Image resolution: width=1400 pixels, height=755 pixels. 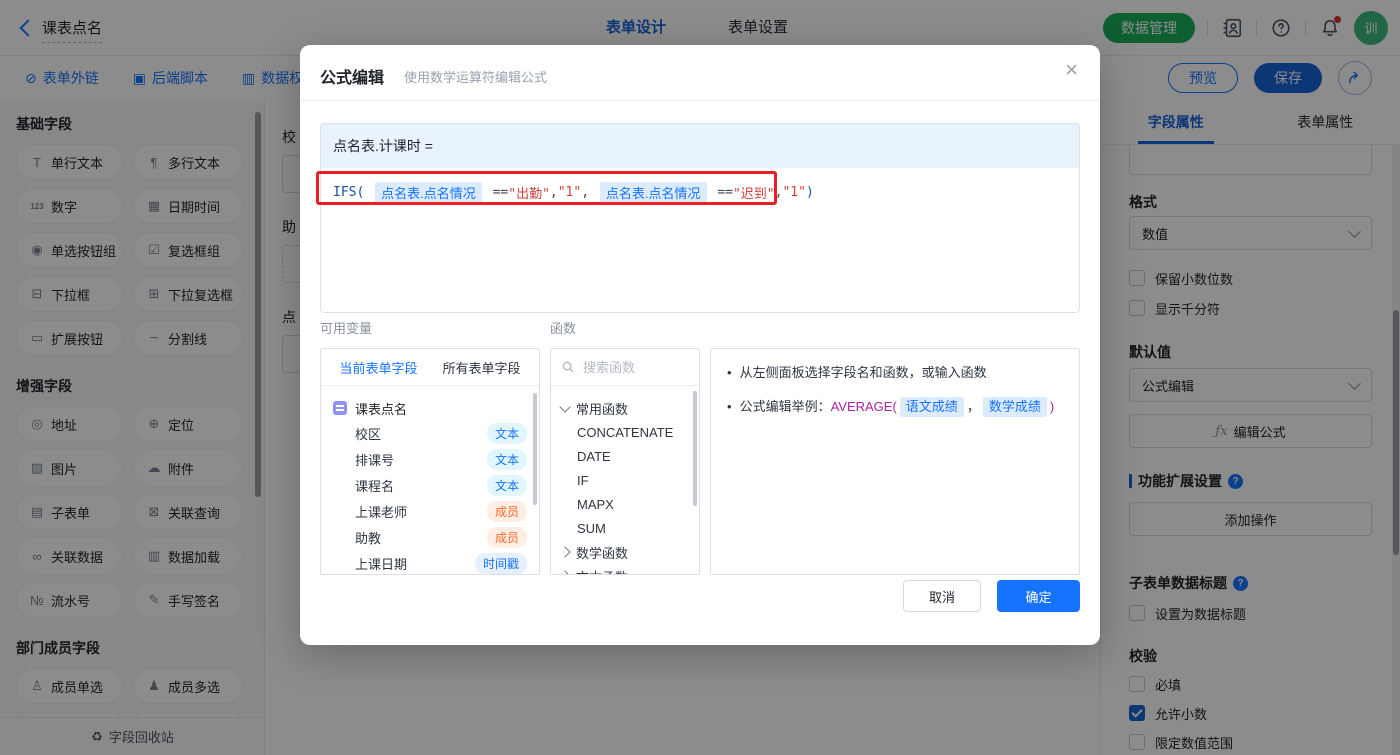 I want to click on variable-name: 课程名, so click(x=375, y=486).